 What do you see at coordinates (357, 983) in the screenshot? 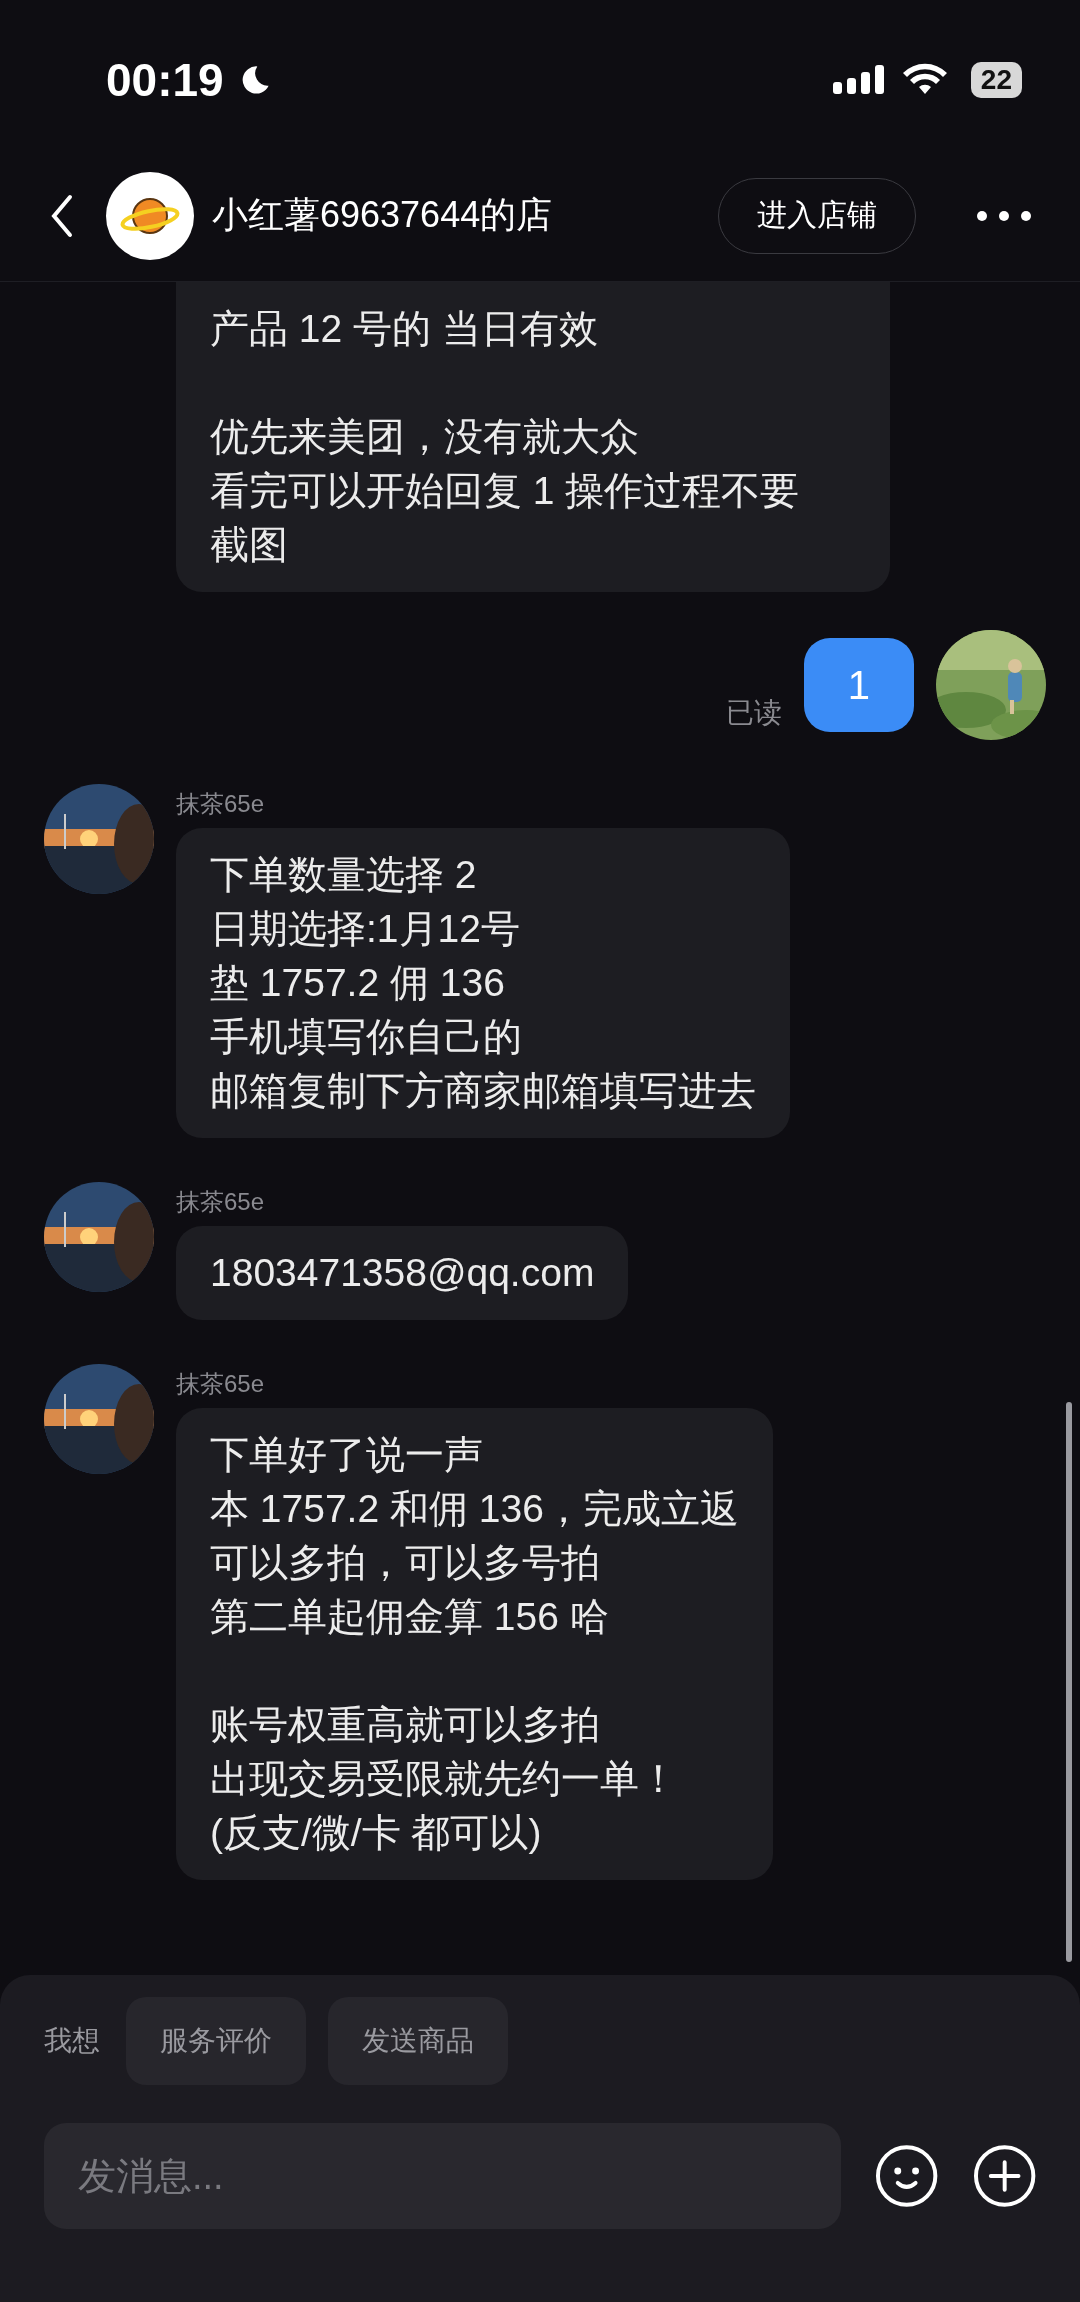
I see `message-line: 垫 1757.2 佣 136` at bounding box center [357, 983].